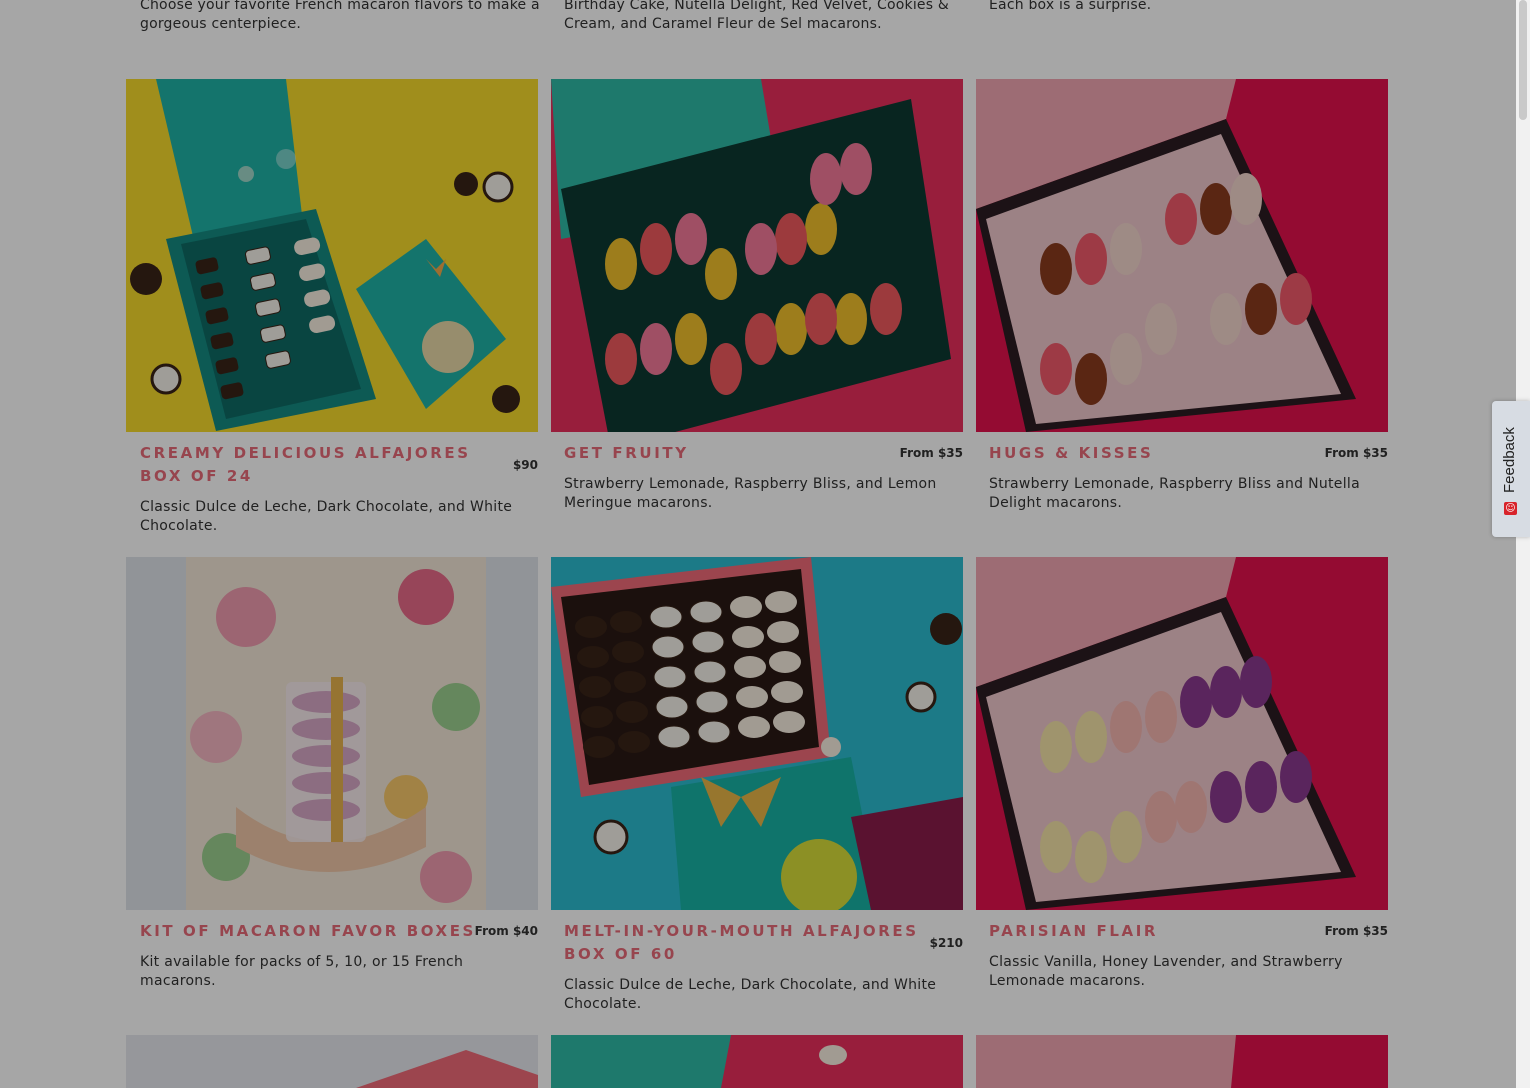 The image size is (1530, 1088). Describe the element at coordinates (1523, 544) in the screenshot. I see `page-scrollbar` at that location.